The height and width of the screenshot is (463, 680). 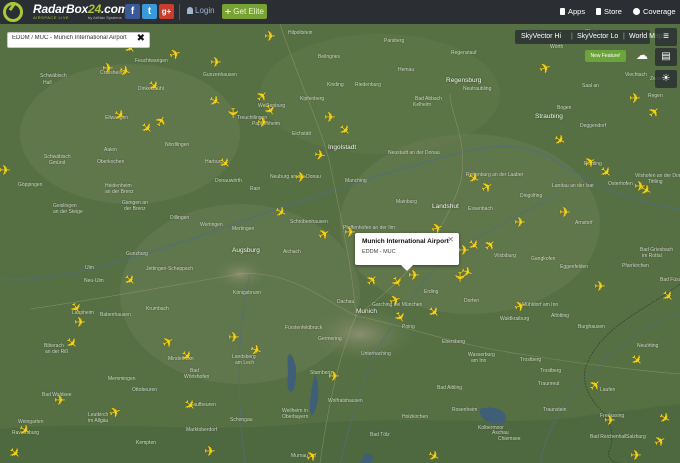 What do you see at coordinates (197, 377) in the screenshot?
I see `town-label: Wörishofen` at bounding box center [197, 377].